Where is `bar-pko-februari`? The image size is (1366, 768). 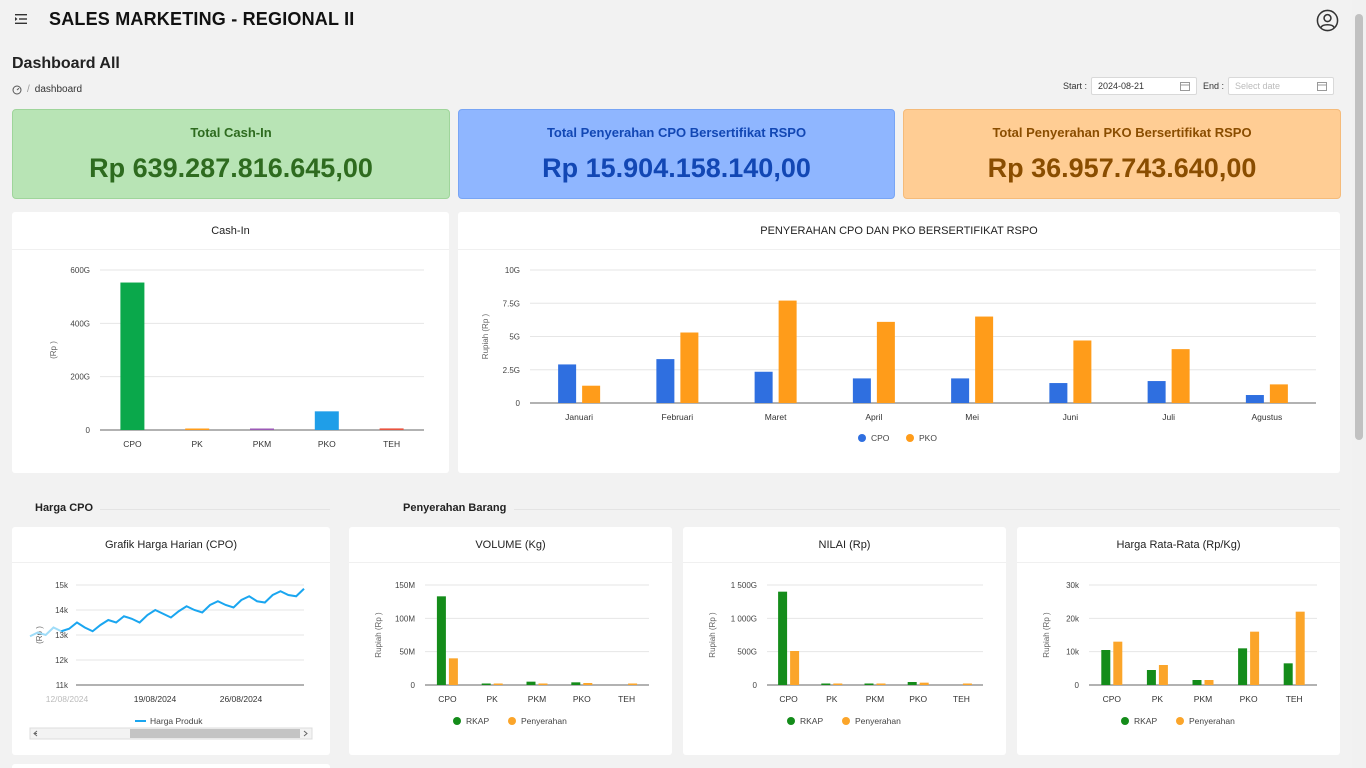
bar-pko-februari is located at coordinates (689, 367).